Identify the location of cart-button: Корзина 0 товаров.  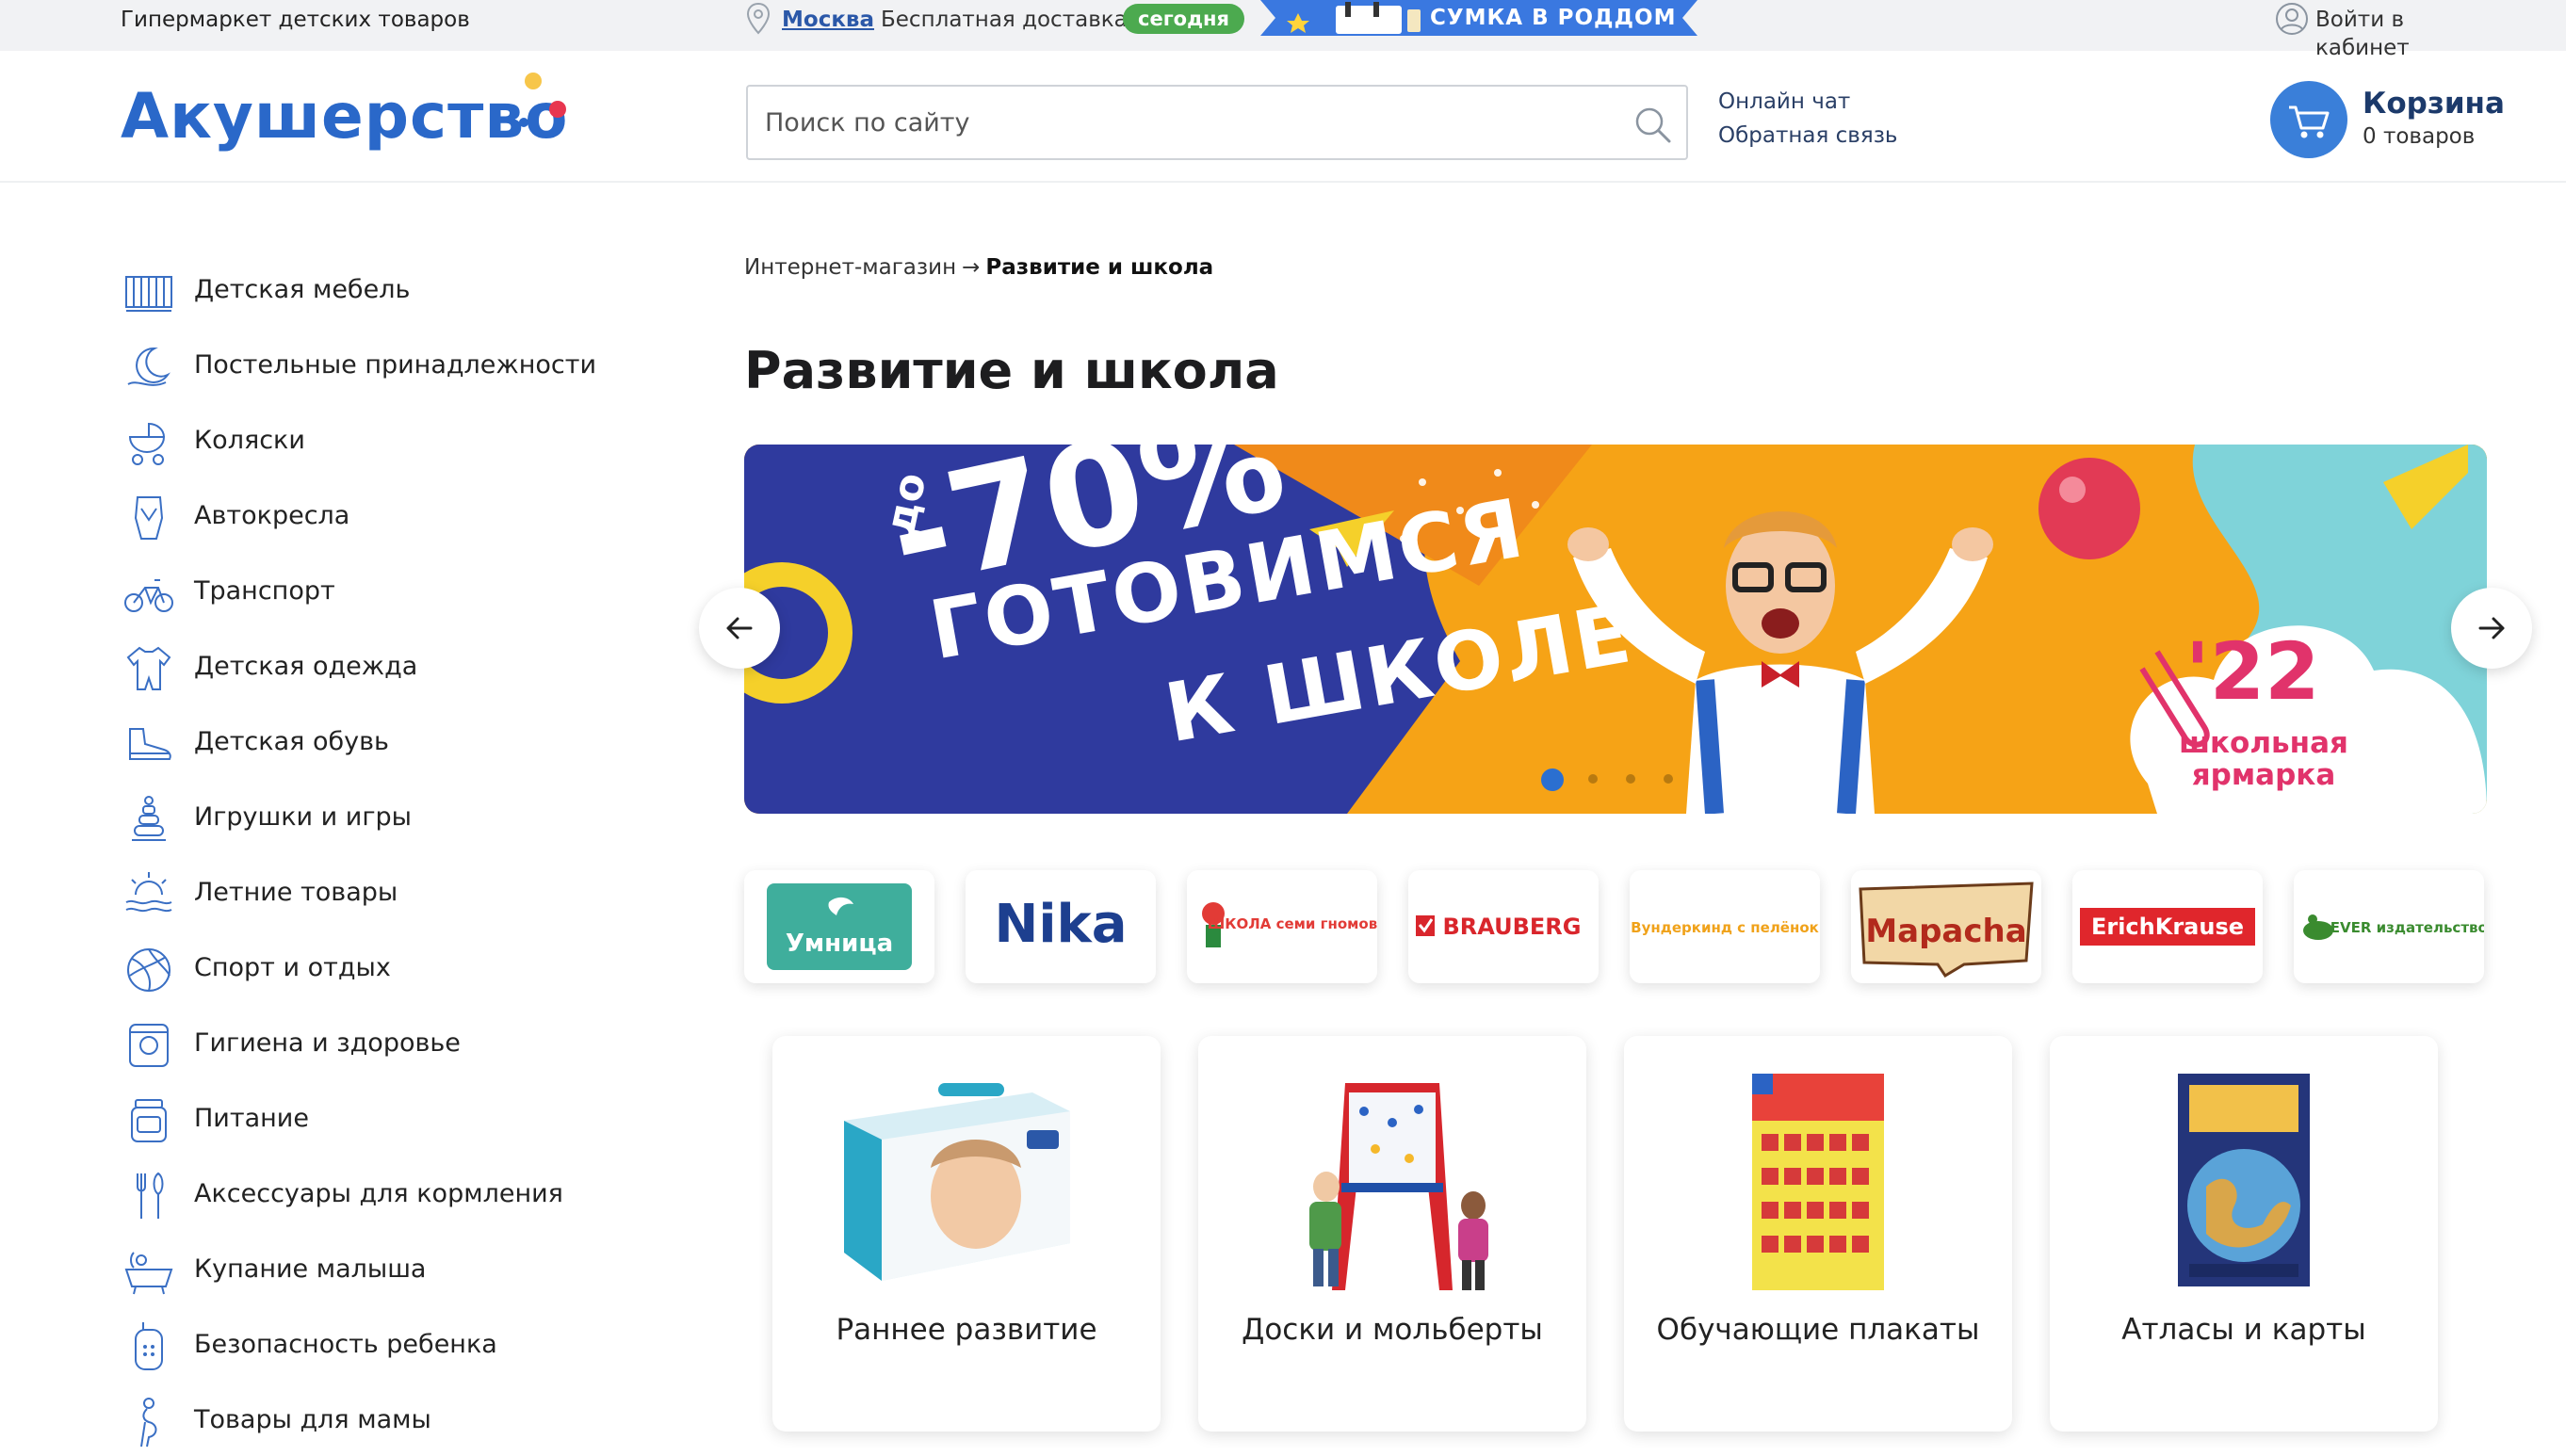
(2402, 119).